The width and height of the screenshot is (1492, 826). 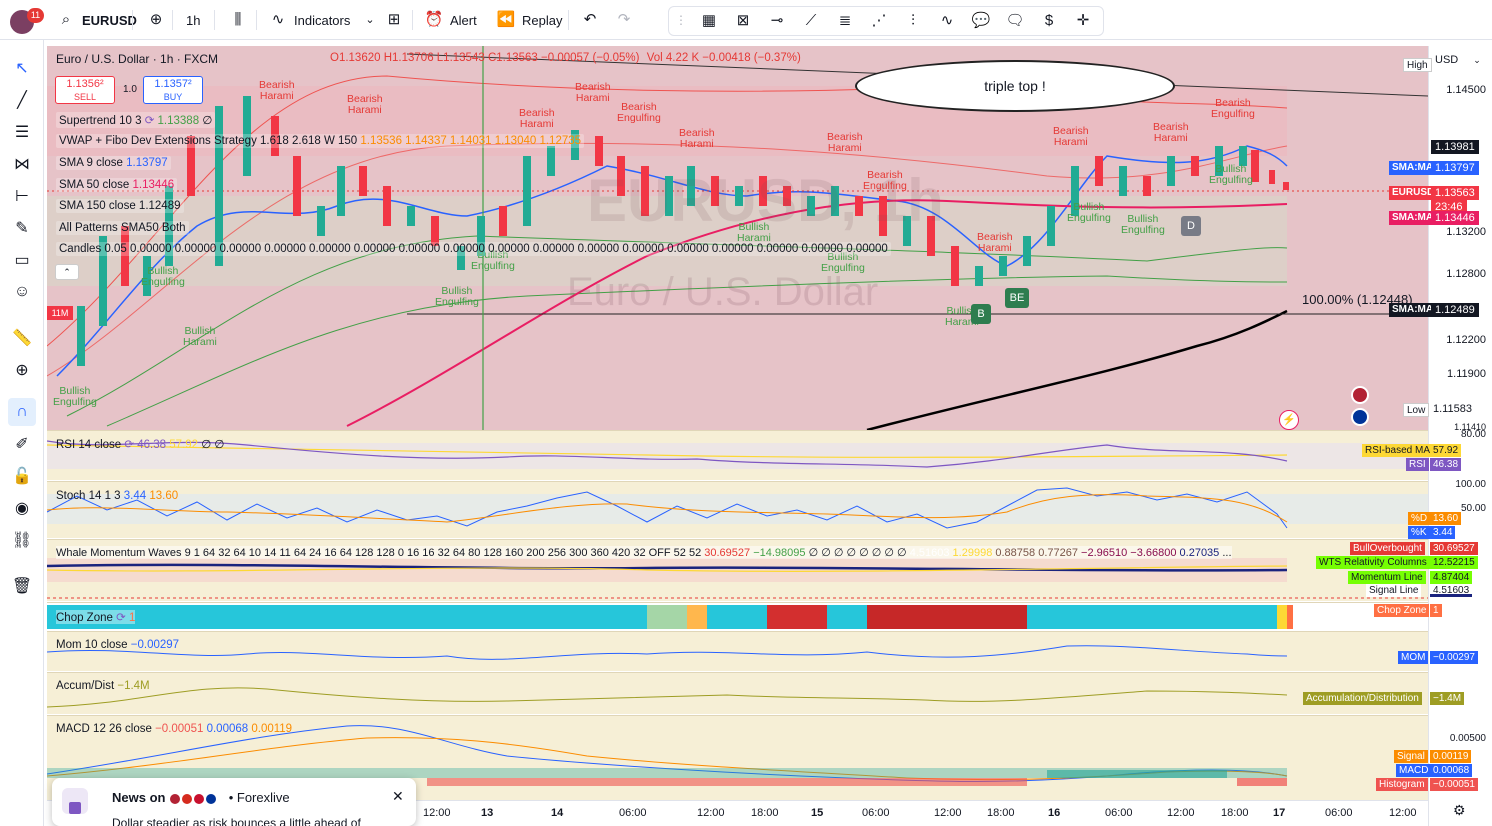 I want to click on pitchfork-icon: ⊠, so click(x=743, y=21).